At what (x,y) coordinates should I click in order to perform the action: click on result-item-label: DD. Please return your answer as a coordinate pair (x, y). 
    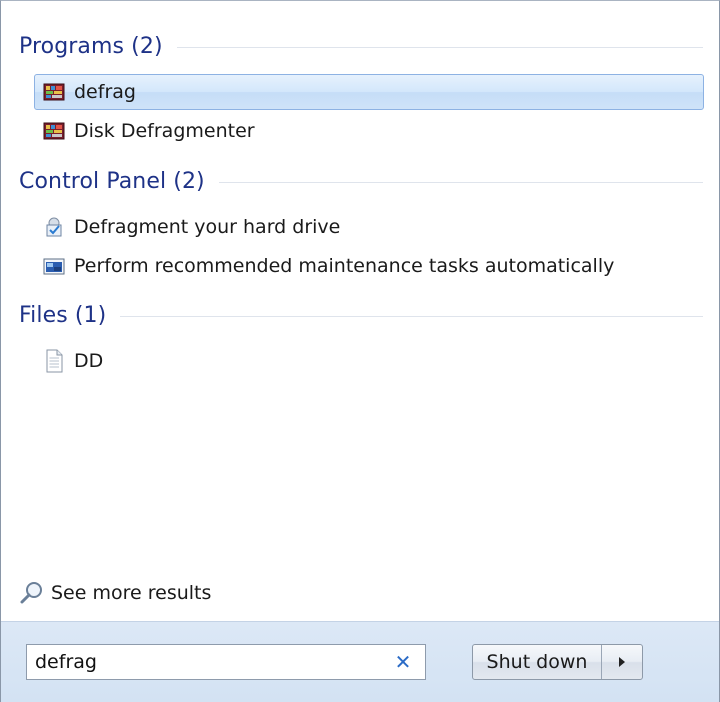
    Looking at the image, I should click on (89, 361).